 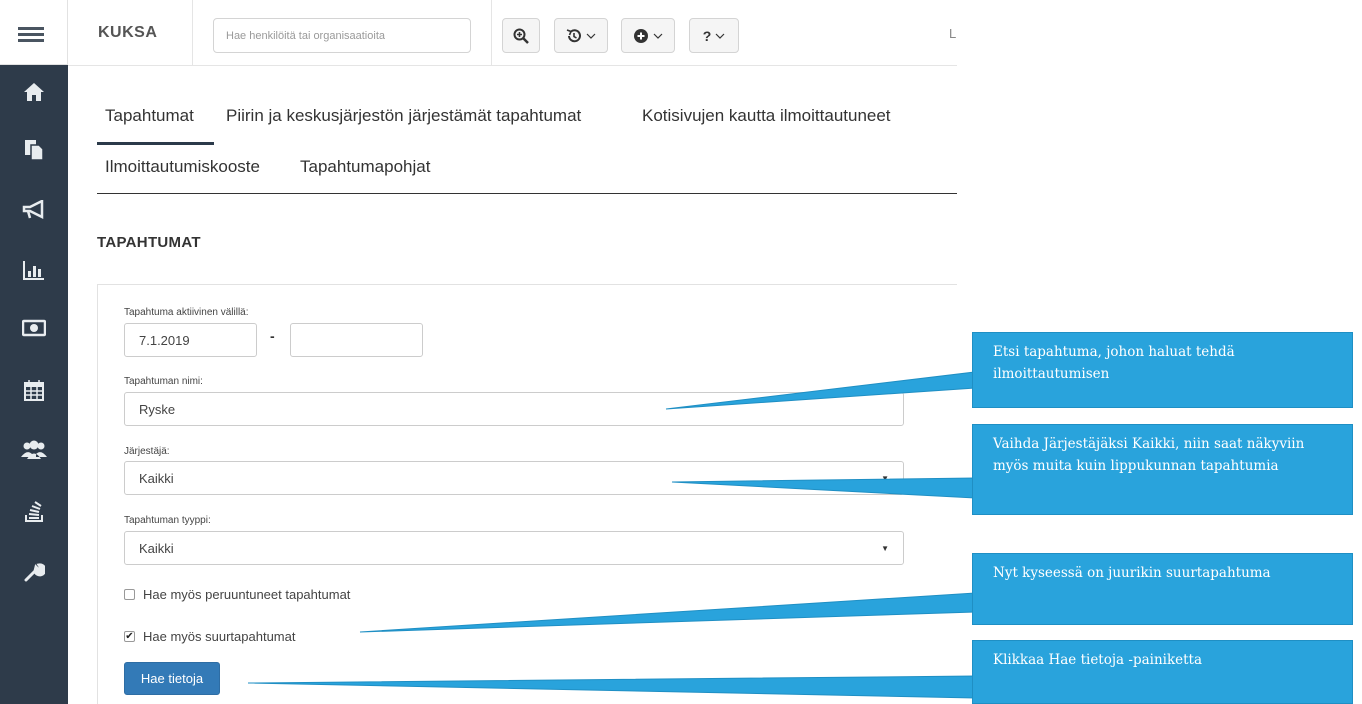 What do you see at coordinates (149, 242) in the screenshot?
I see `page-title: TAPAHTUMAT` at bounding box center [149, 242].